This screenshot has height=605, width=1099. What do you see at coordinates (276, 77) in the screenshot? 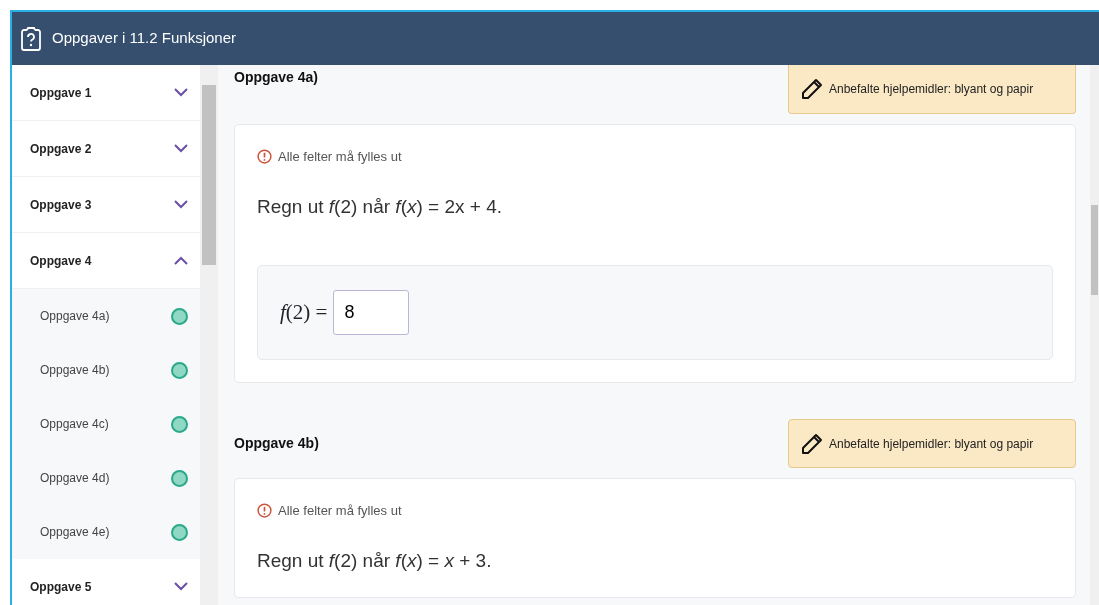
I see `task-title: Oppgave 4a)` at bounding box center [276, 77].